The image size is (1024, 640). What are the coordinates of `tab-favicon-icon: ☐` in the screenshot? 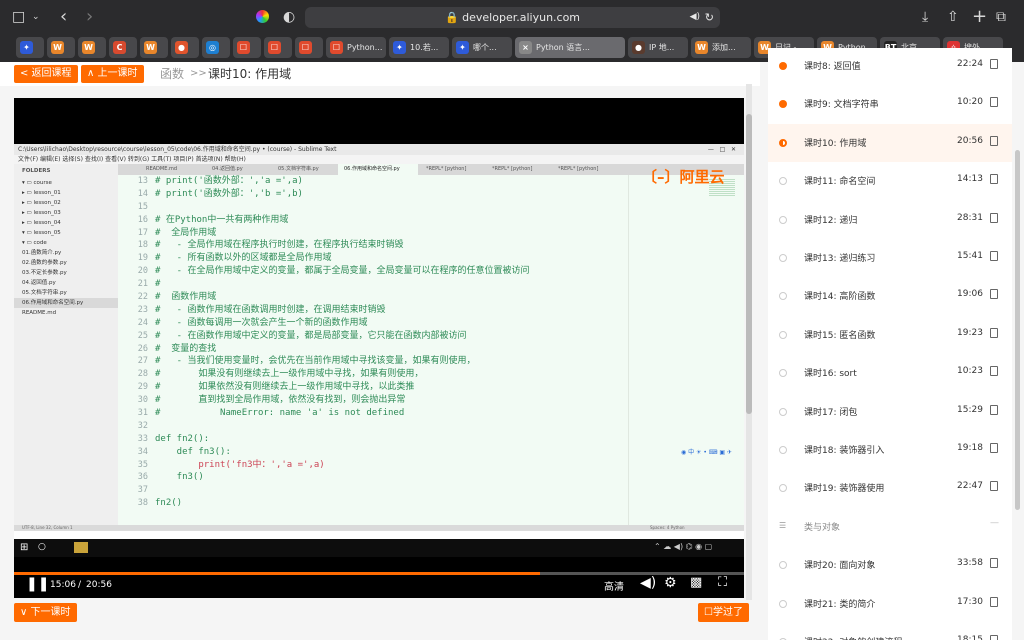 It's located at (274, 47).